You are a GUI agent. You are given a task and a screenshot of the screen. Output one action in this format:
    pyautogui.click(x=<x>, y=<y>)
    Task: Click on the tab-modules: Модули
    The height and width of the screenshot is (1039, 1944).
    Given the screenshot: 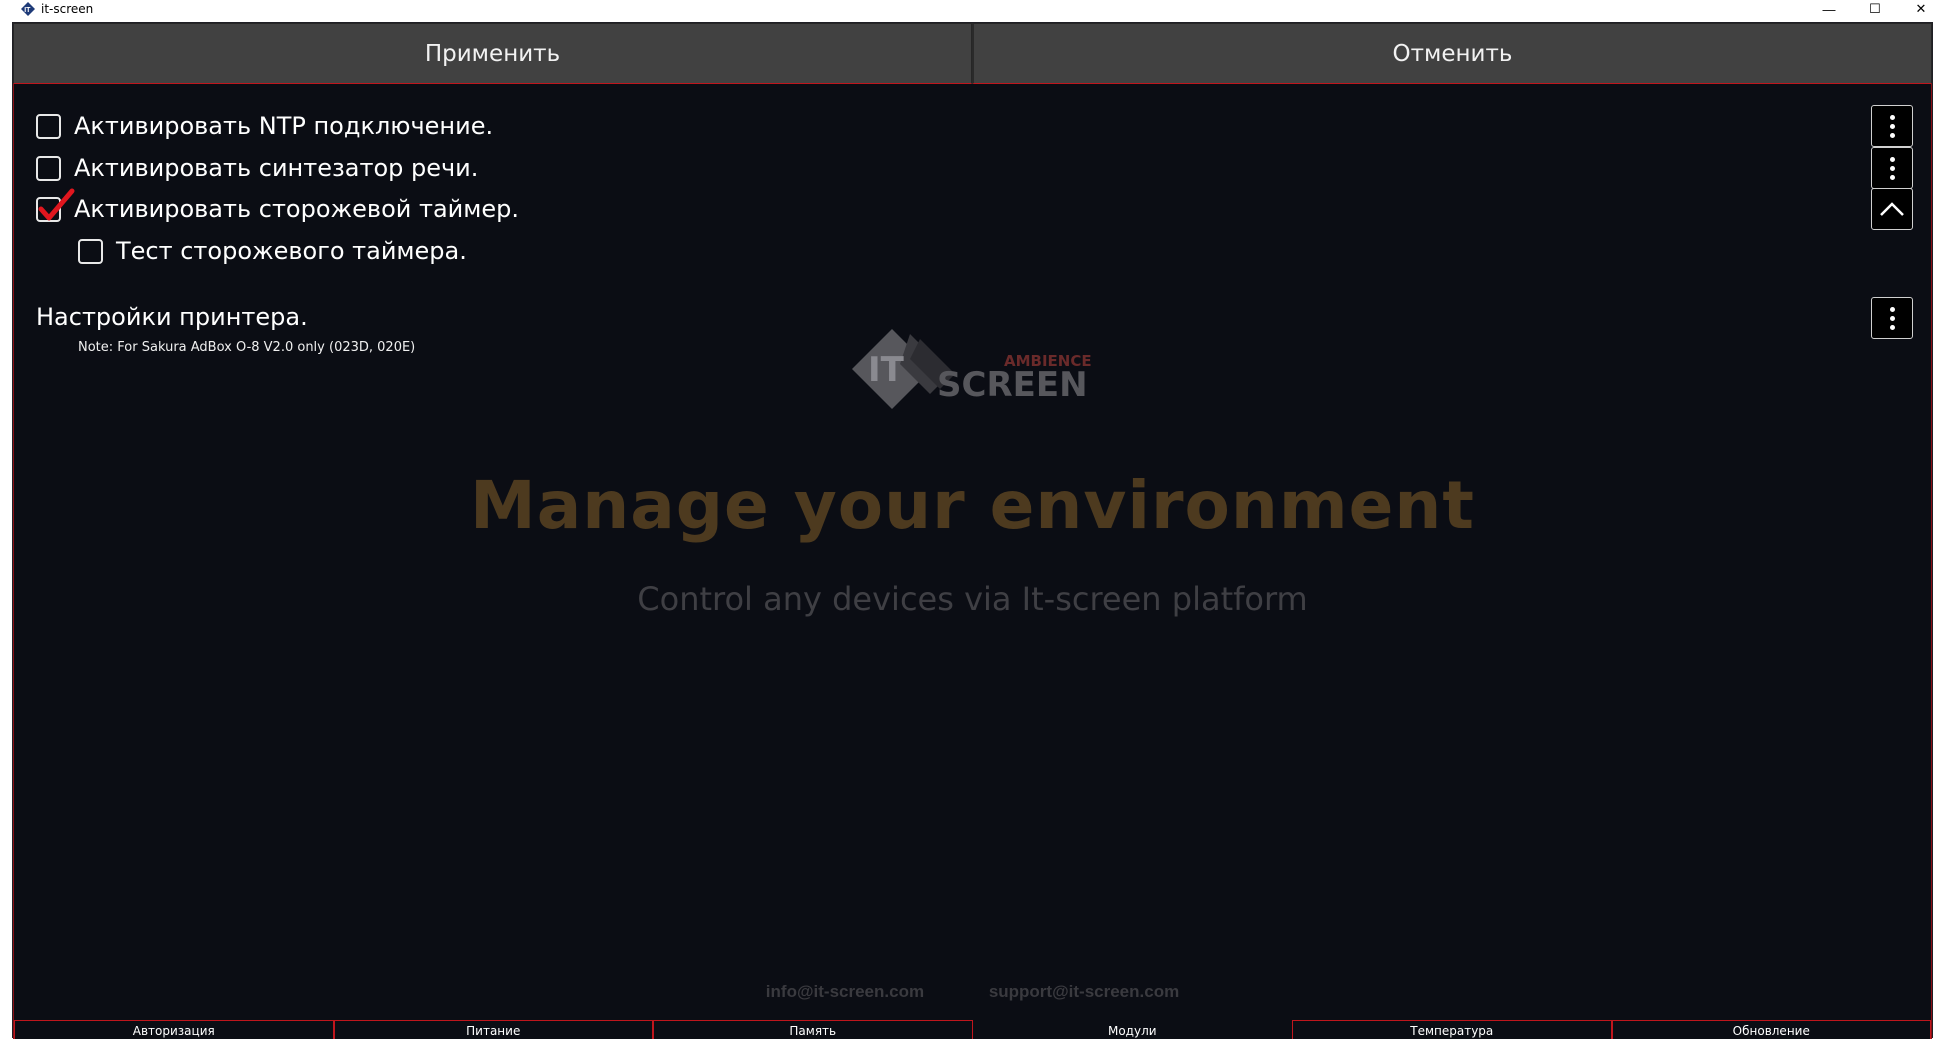 What is the action you would take?
    pyautogui.click(x=1132, y=1029)
    